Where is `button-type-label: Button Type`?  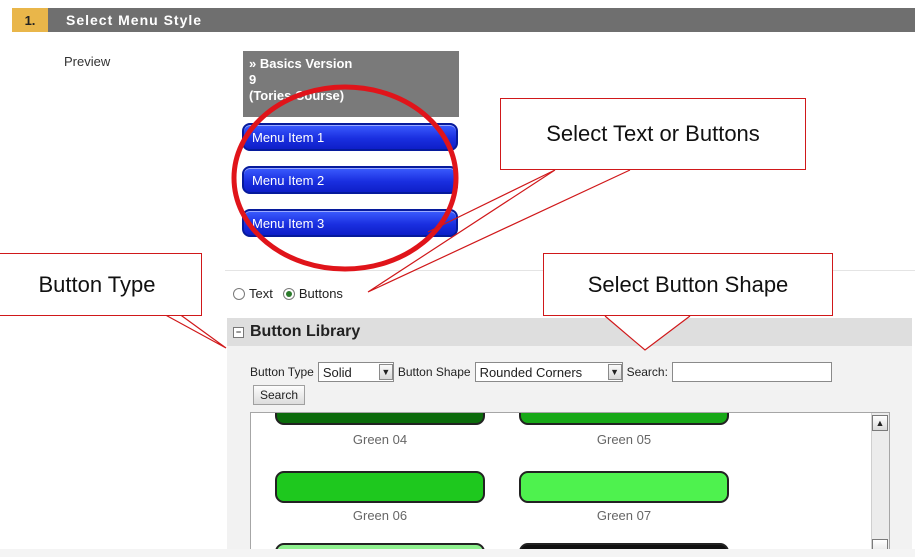 button-type-label: Button Type is located at coordinates (282, 372).